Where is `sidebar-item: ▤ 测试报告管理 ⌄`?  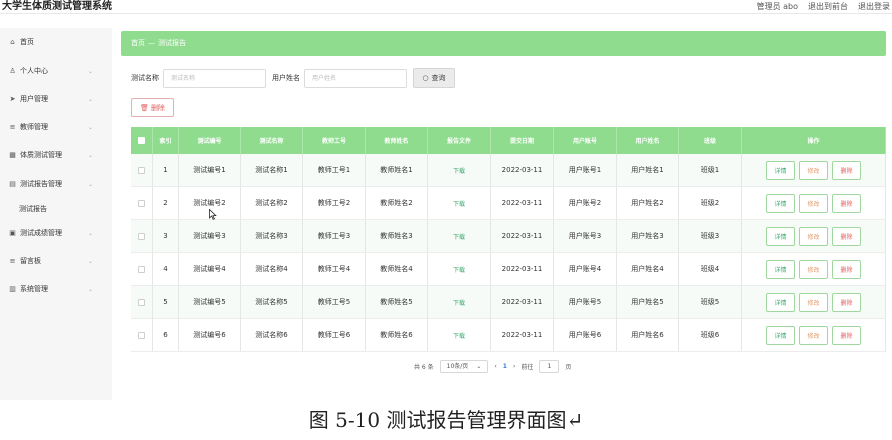
sidebar-item: ▤ 测试报告管理 ⌄ is located at coordinates (56, 184).